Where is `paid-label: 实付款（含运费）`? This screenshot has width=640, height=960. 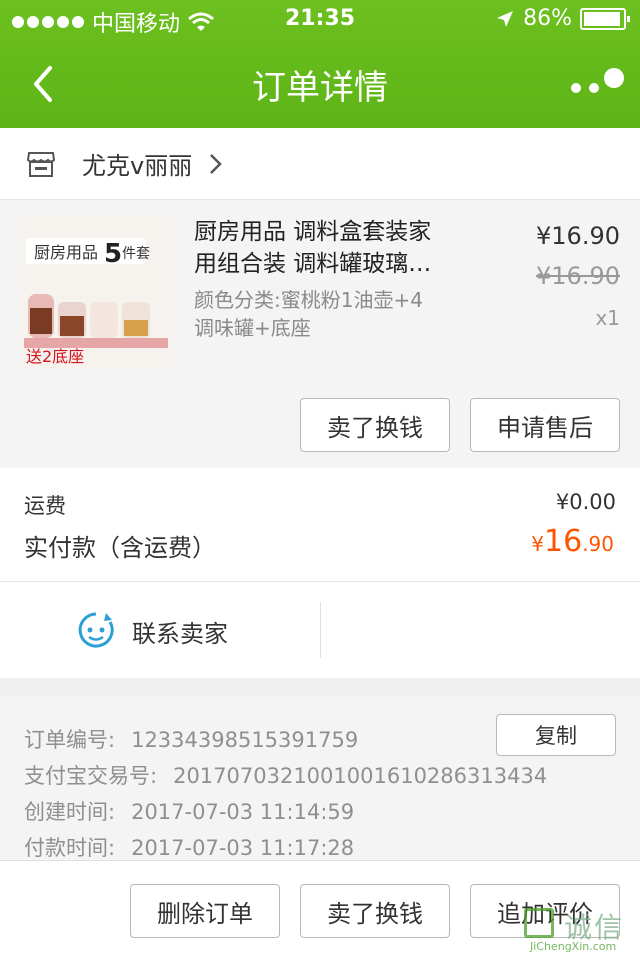 paid-label: 实付款（含运费） is located at coordinates (120, 548).